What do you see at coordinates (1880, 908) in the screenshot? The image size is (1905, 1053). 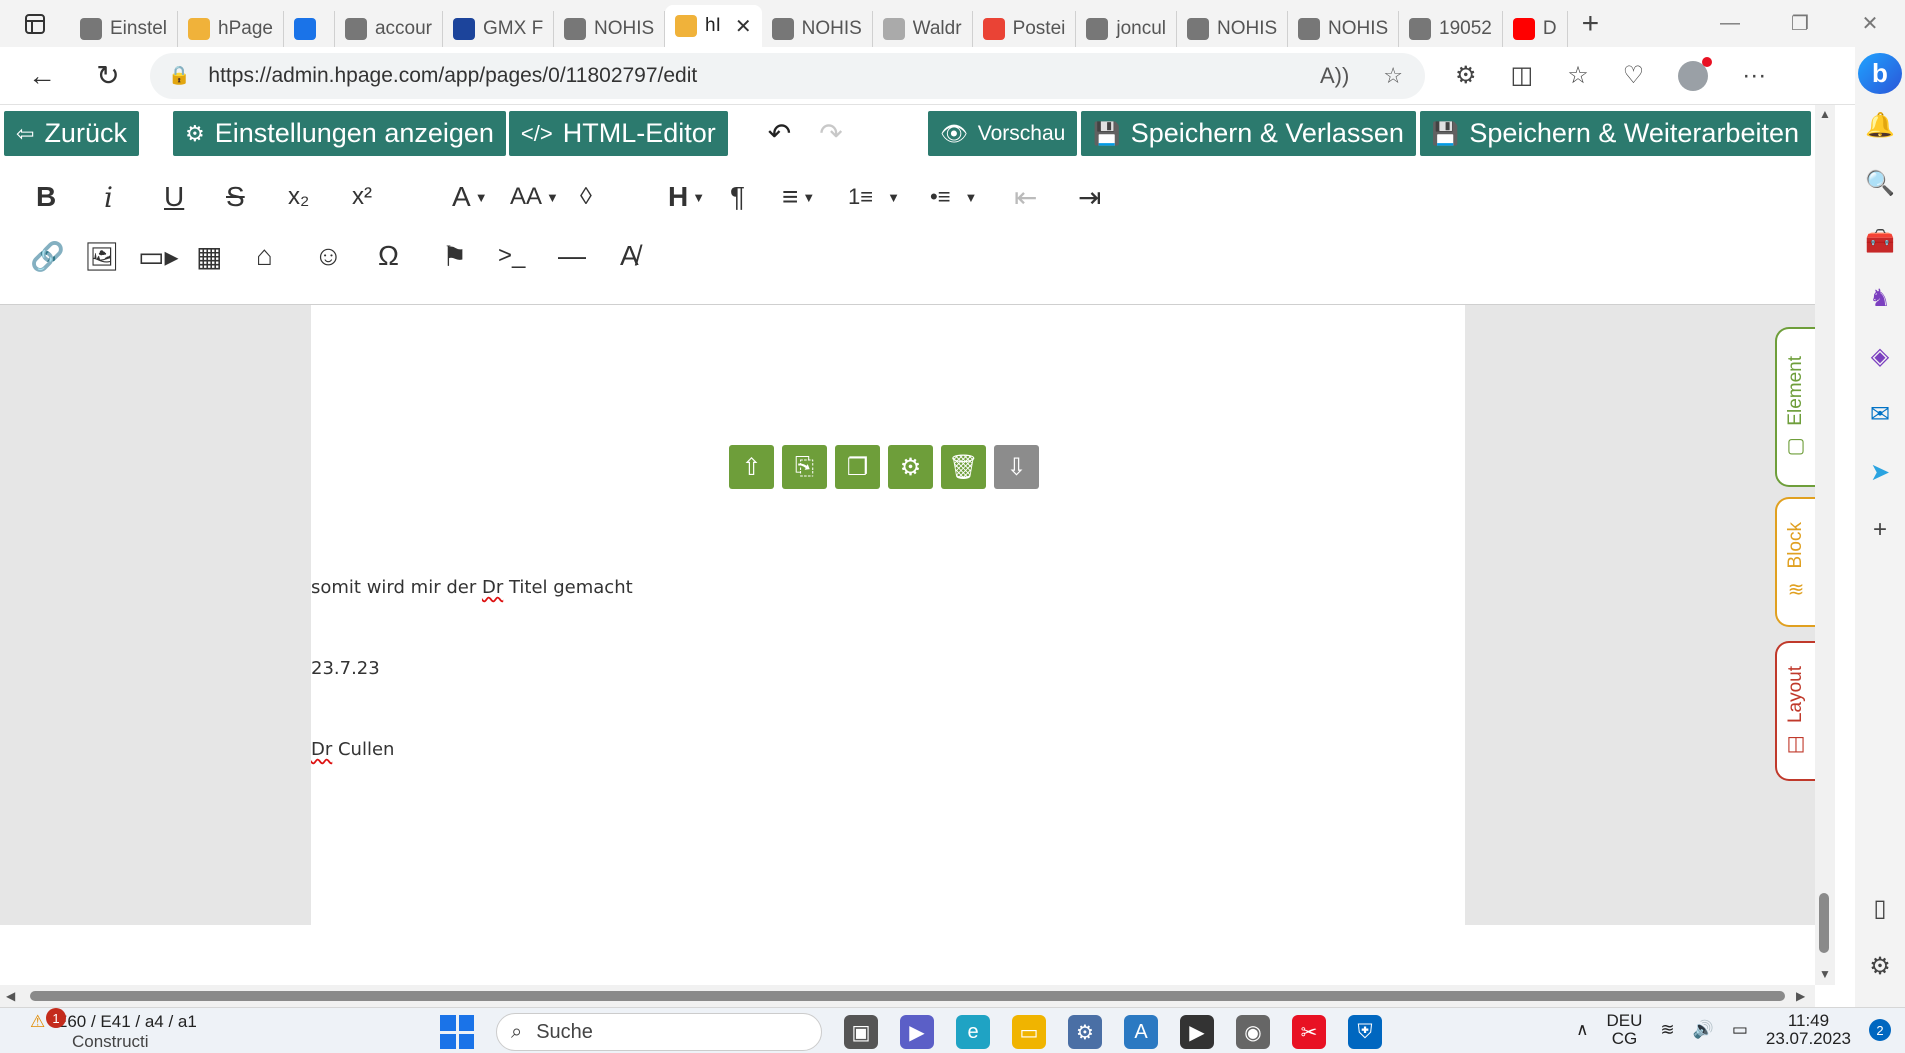 I see `hide-sidebar-icon: ▯` at bounding box center [1880, 908].